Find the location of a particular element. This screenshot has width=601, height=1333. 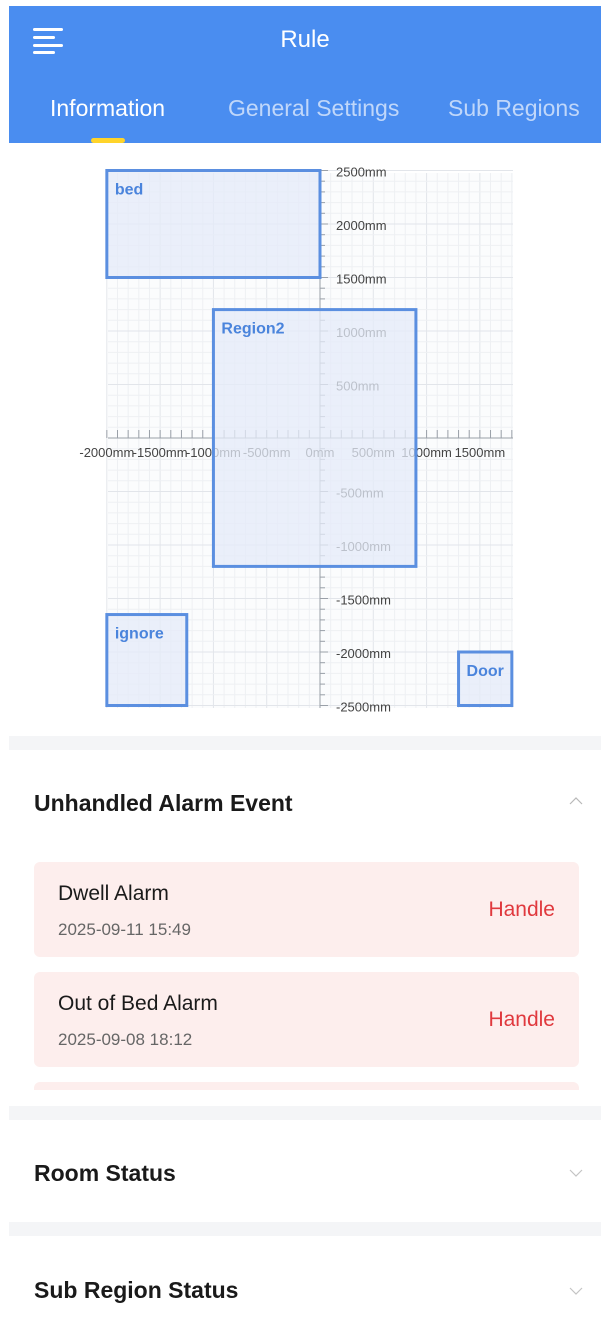

region-label-region2: Region2 is located at coordinates (252, 329).